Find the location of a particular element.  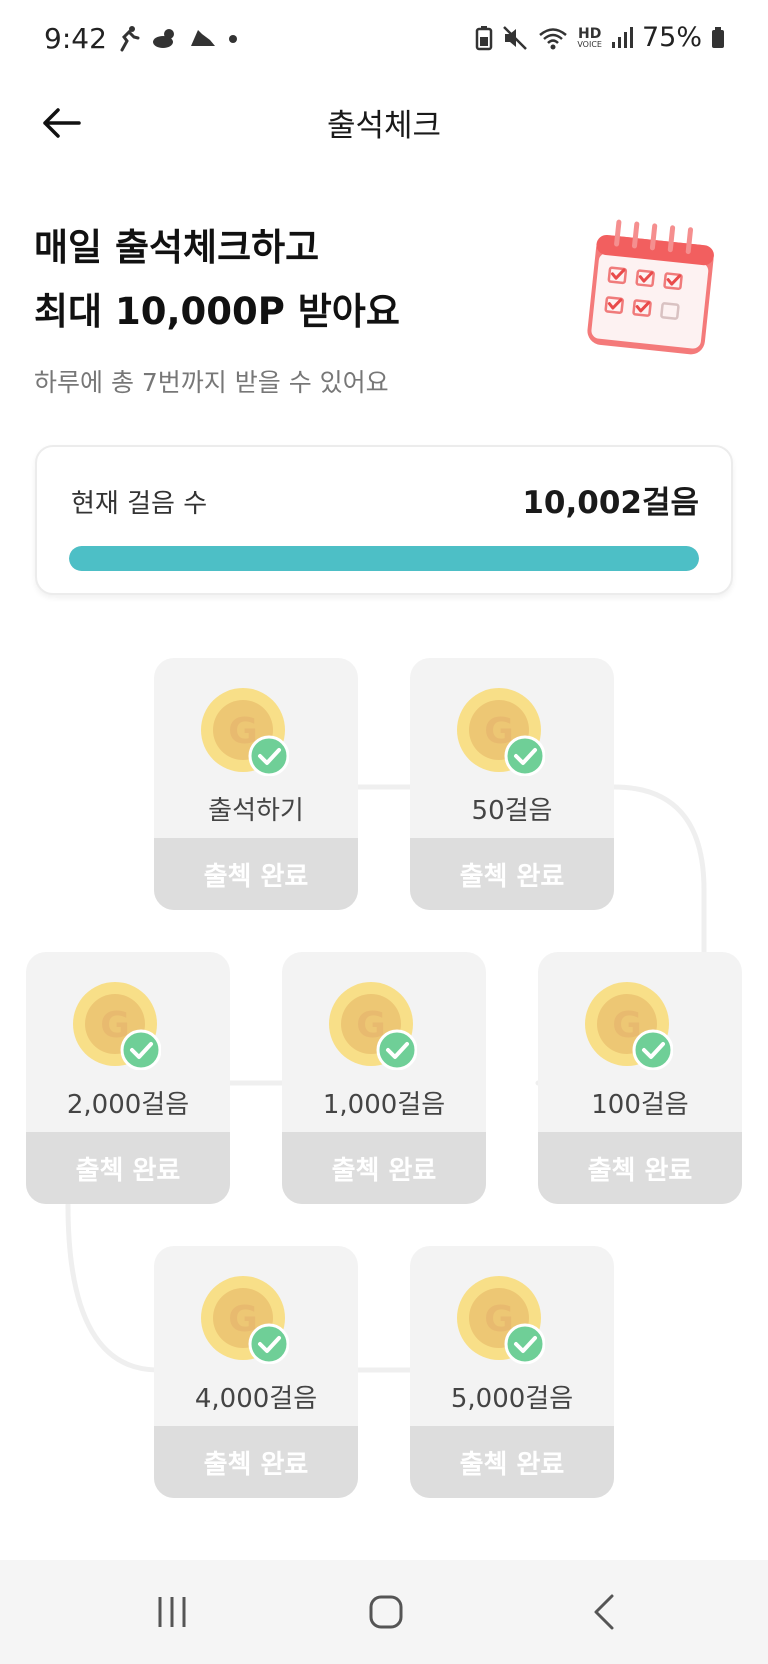

tile-attendance: G 출석하기출첵 완료 is located at coordinates (256, 784).